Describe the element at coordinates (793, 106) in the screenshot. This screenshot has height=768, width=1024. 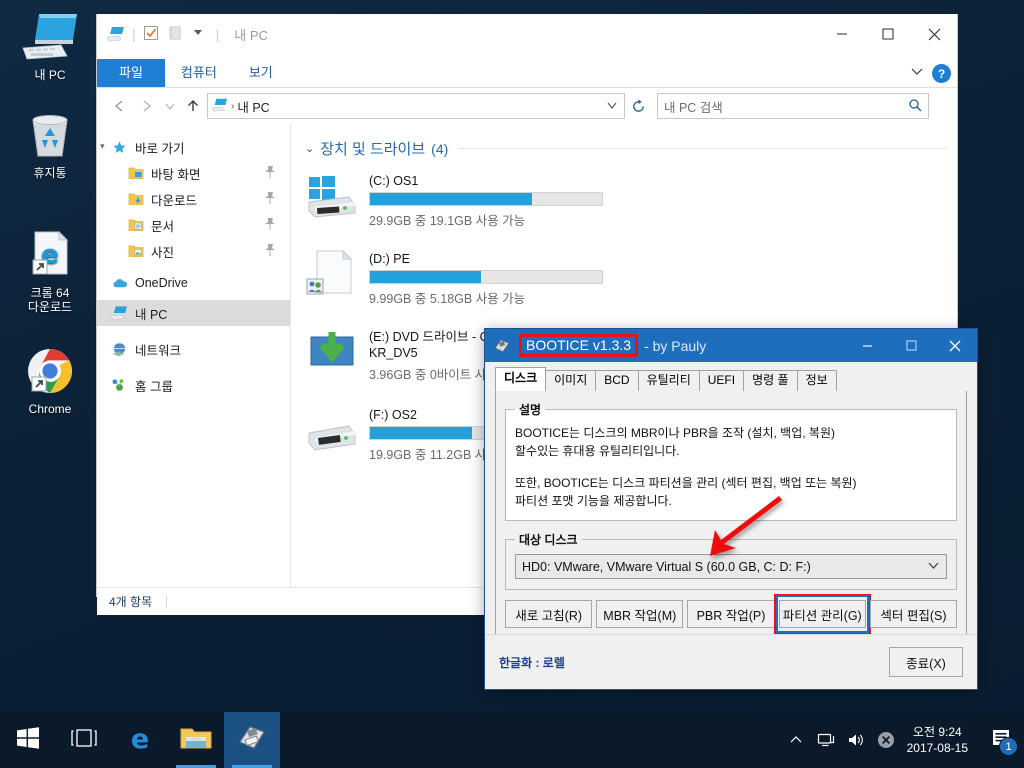
I see `search-input: 내 PC 검색` at that location.